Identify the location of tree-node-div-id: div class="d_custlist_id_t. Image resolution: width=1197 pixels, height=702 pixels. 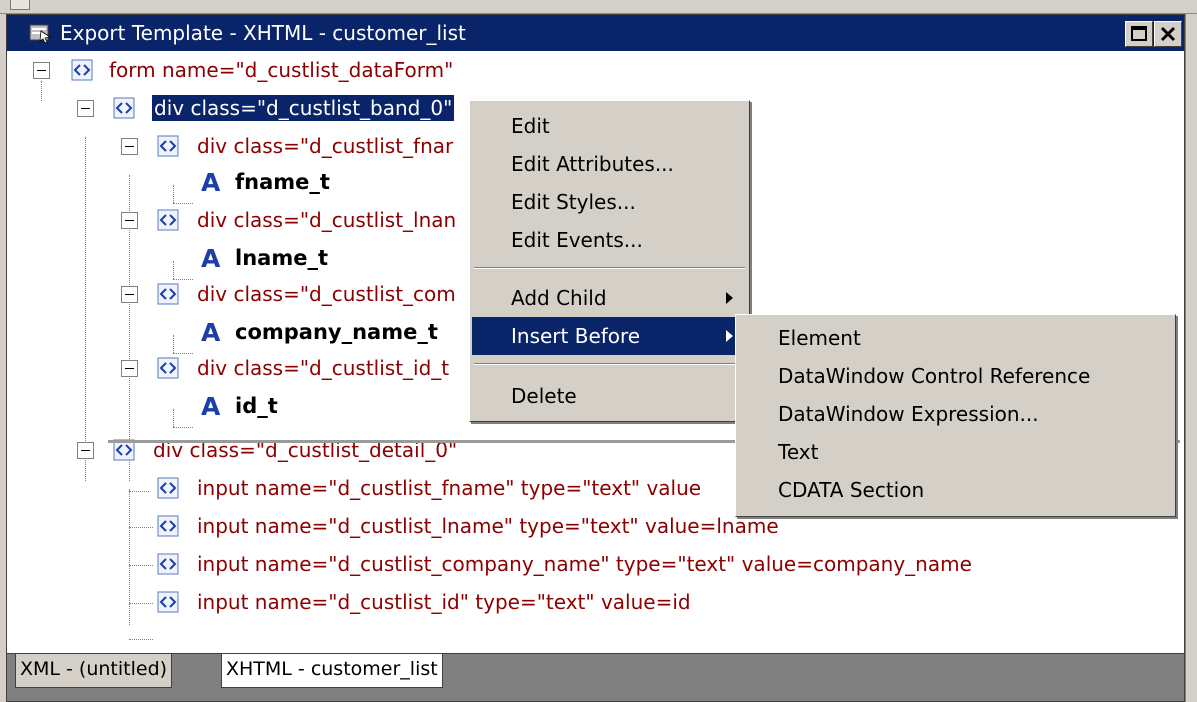
(242, 368).